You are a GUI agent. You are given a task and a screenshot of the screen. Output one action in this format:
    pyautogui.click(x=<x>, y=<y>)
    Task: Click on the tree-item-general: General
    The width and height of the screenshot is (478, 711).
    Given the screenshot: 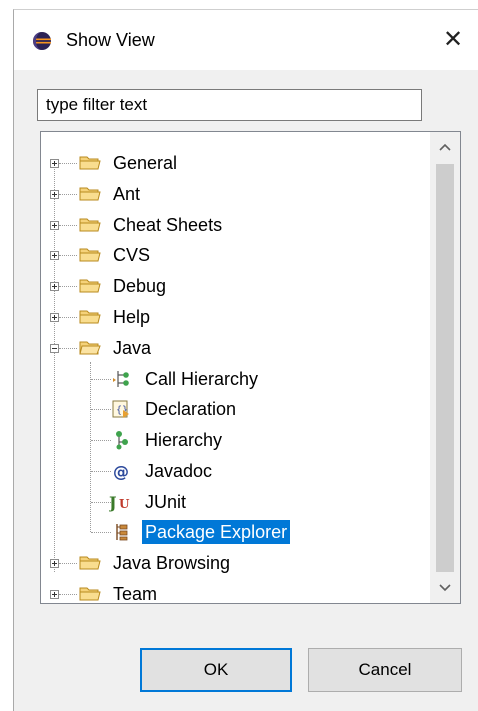 What is the action you would take?
    pyautogui.click(x=236, y=163)
    